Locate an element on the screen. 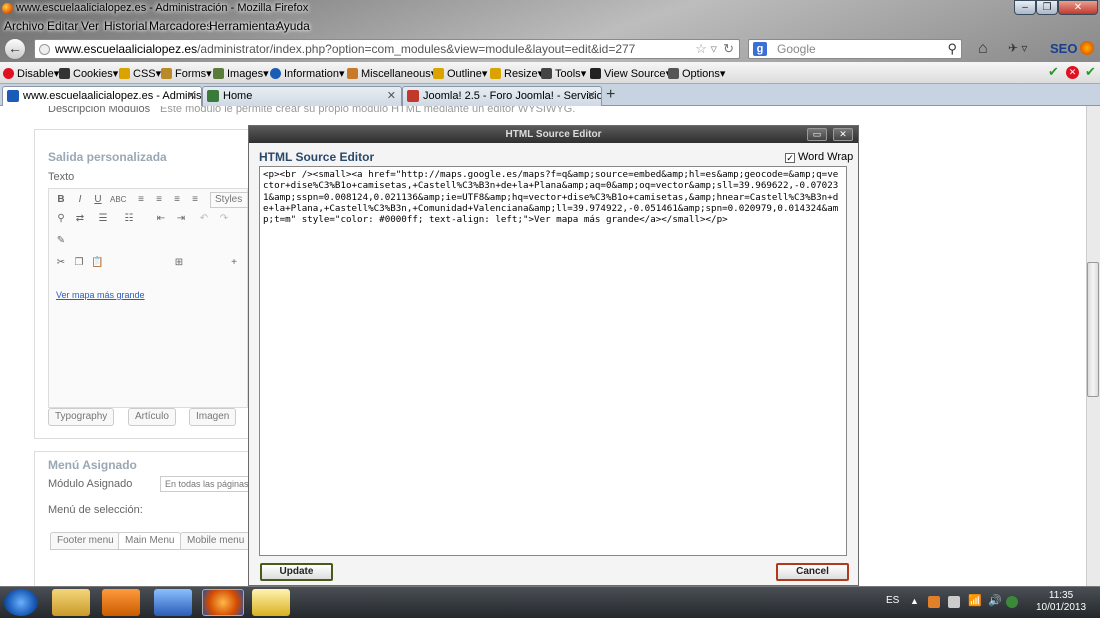 Image resolution: width=1100 pixels, height=618 pixels. image-button: Imagen is located at coordinates (213, 417).